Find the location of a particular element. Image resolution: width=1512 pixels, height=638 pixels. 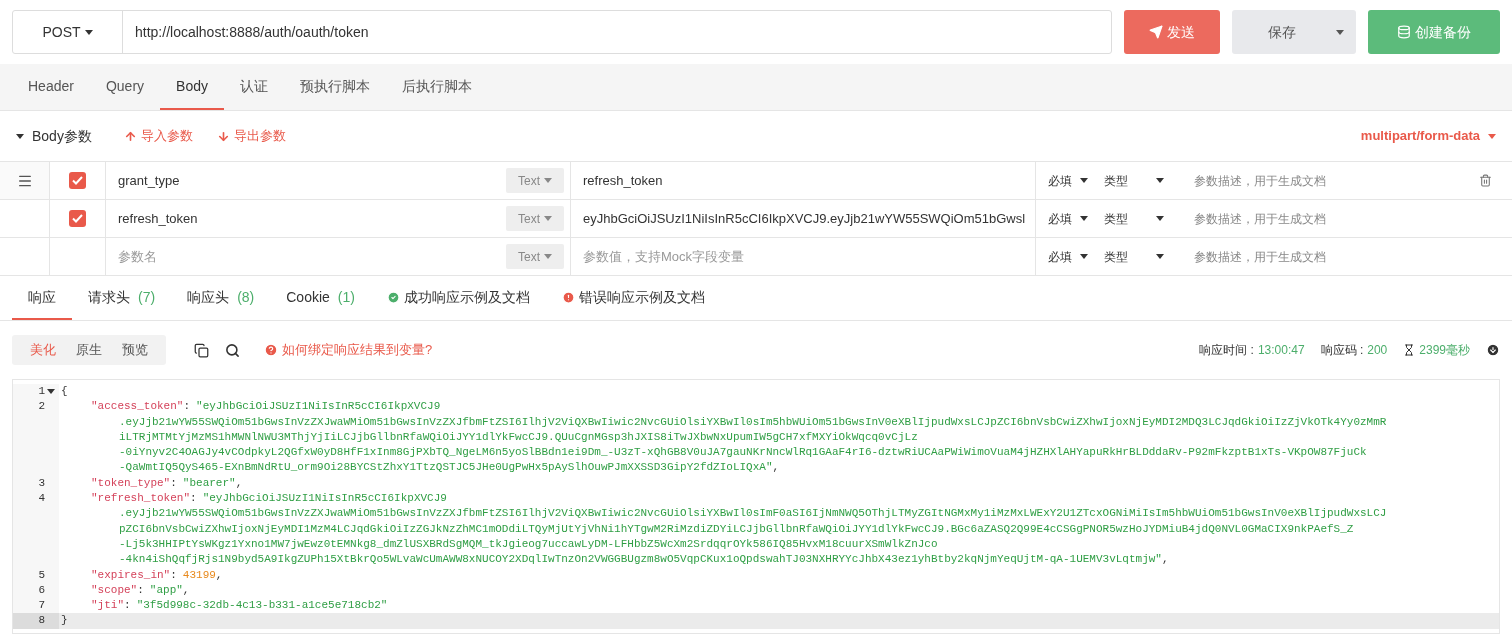

response-tab: 错误响应示例及文档 is located at coordinates (633, 298).